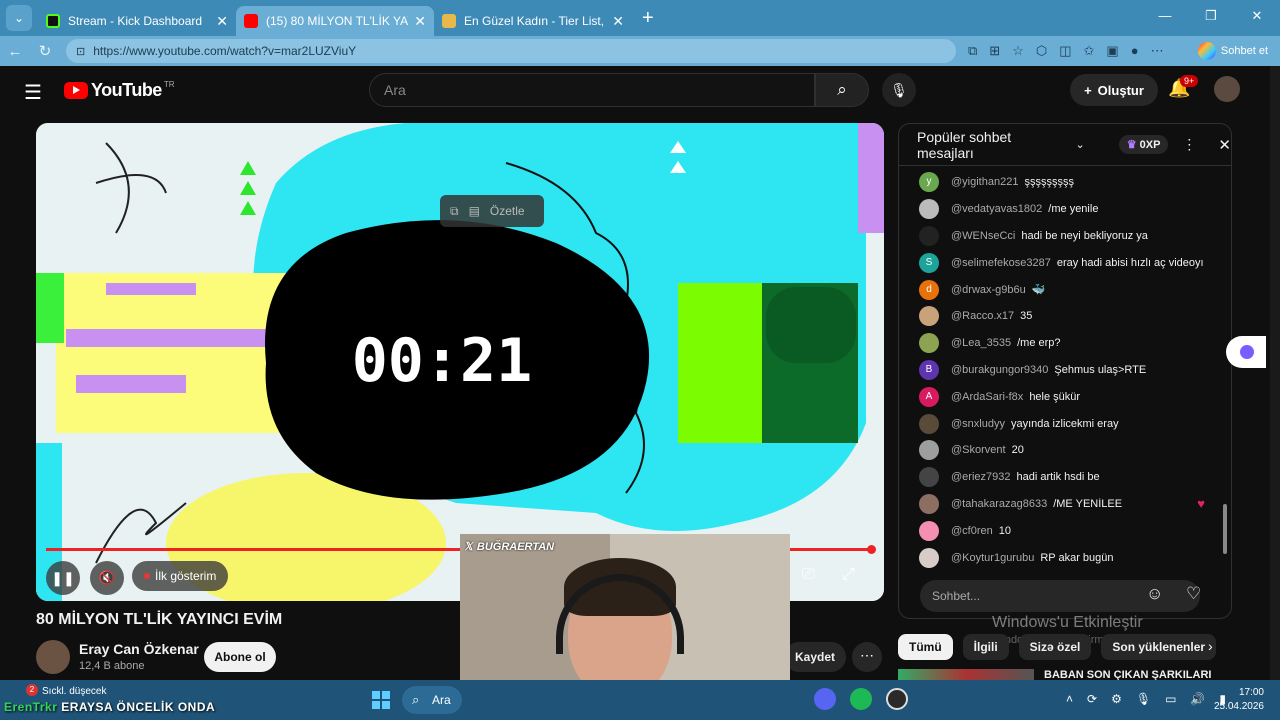 The height and width of the screenshot is (720, 1280). I want to click on minimize-icon: —, so click(1165, 18).